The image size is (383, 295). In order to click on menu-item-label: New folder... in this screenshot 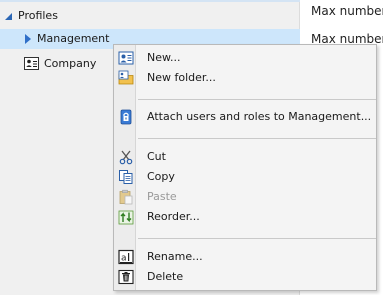, I will do `click(181, 77)`.